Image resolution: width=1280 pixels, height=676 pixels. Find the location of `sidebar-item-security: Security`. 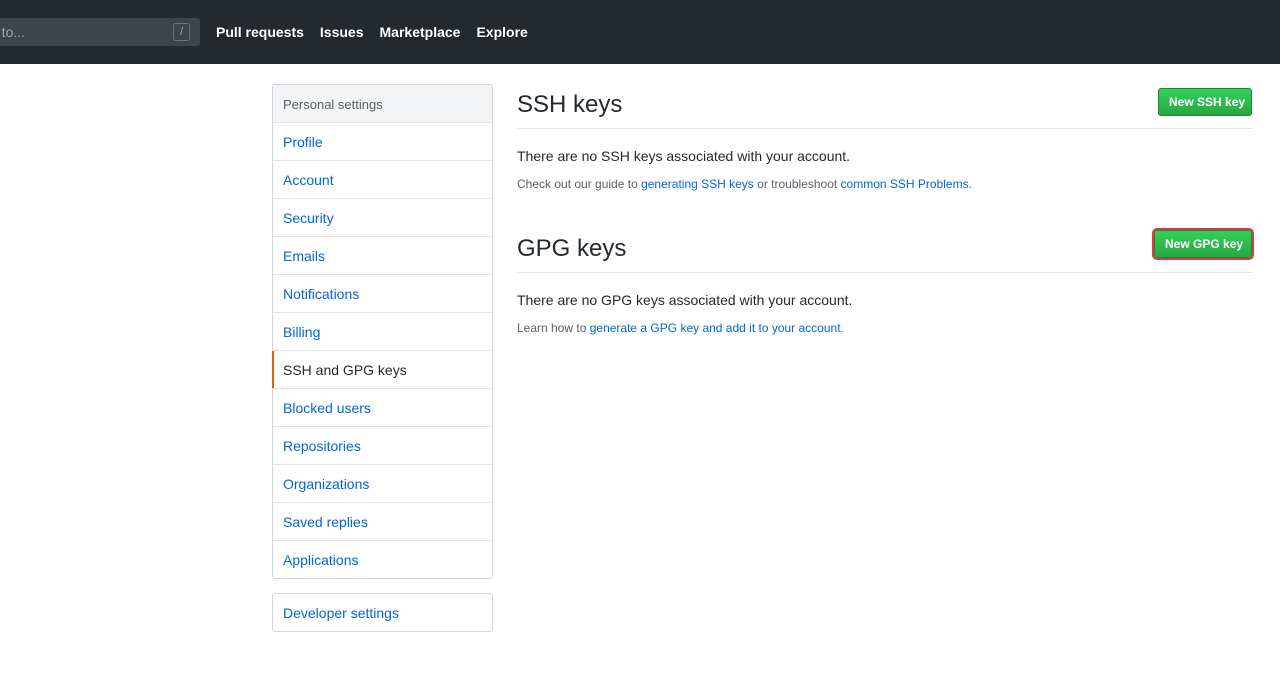

sidebar-item-security: Security is located at coordinates (382, 218).